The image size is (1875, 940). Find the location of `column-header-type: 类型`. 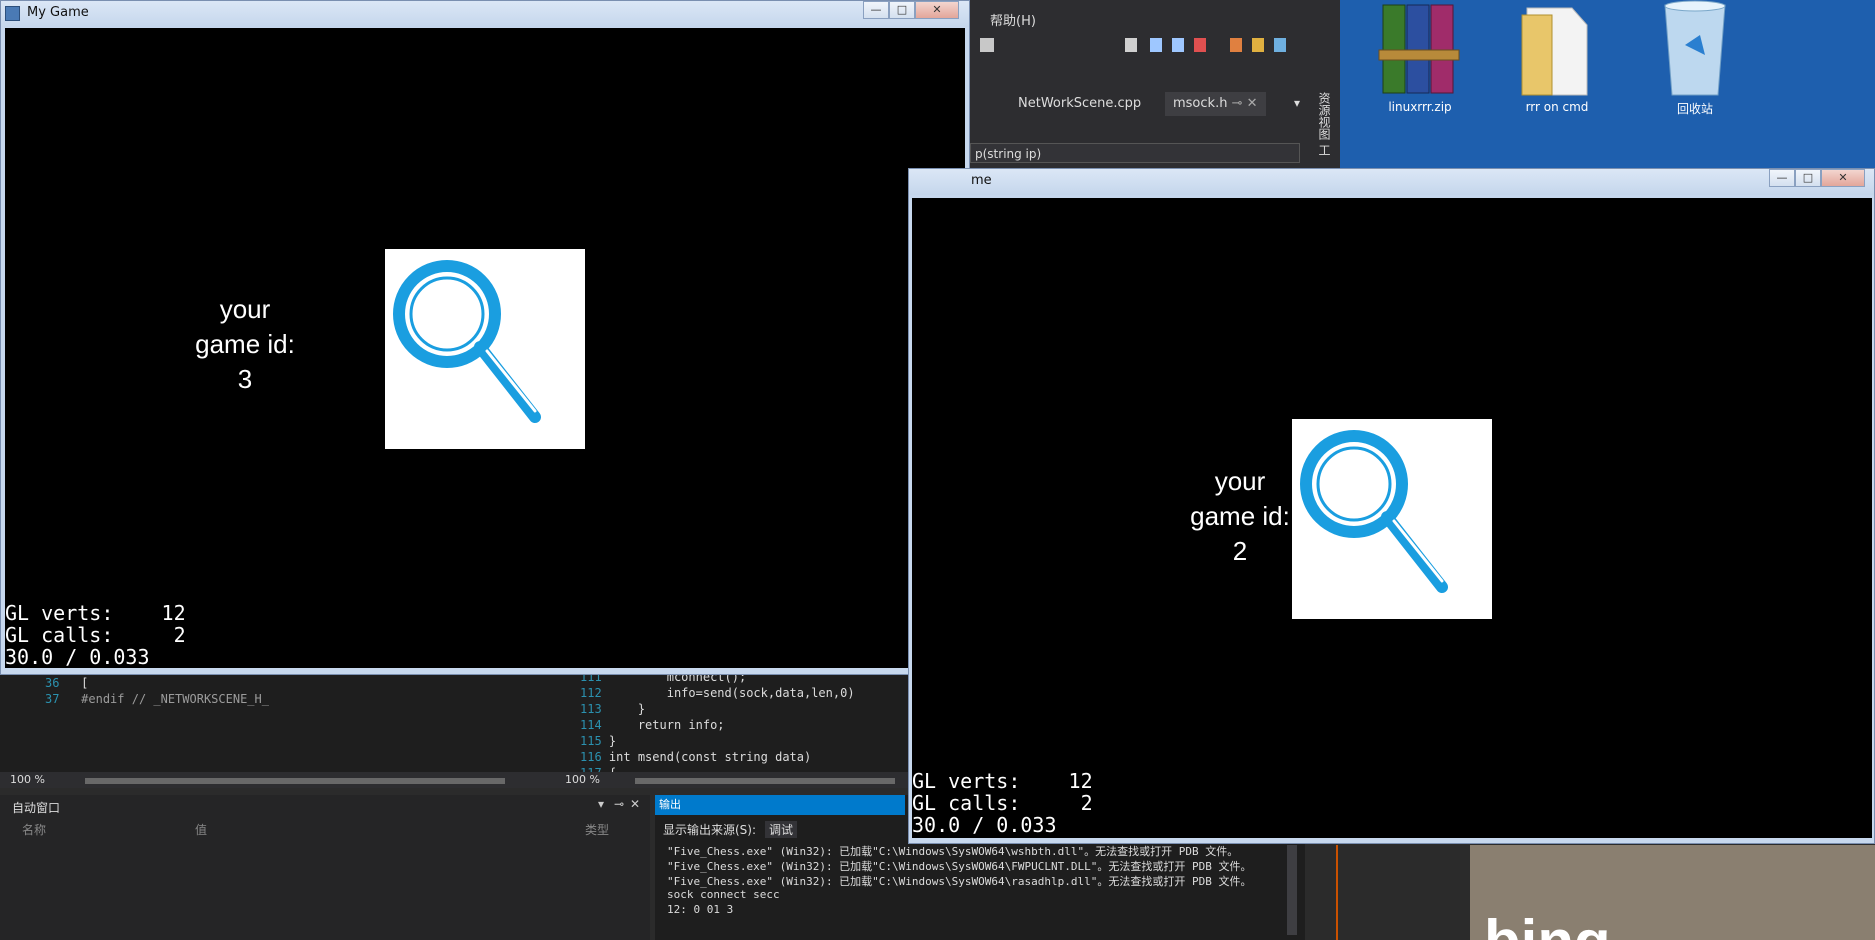

column-header-type: 类型 is located at coordinates (597, 829).